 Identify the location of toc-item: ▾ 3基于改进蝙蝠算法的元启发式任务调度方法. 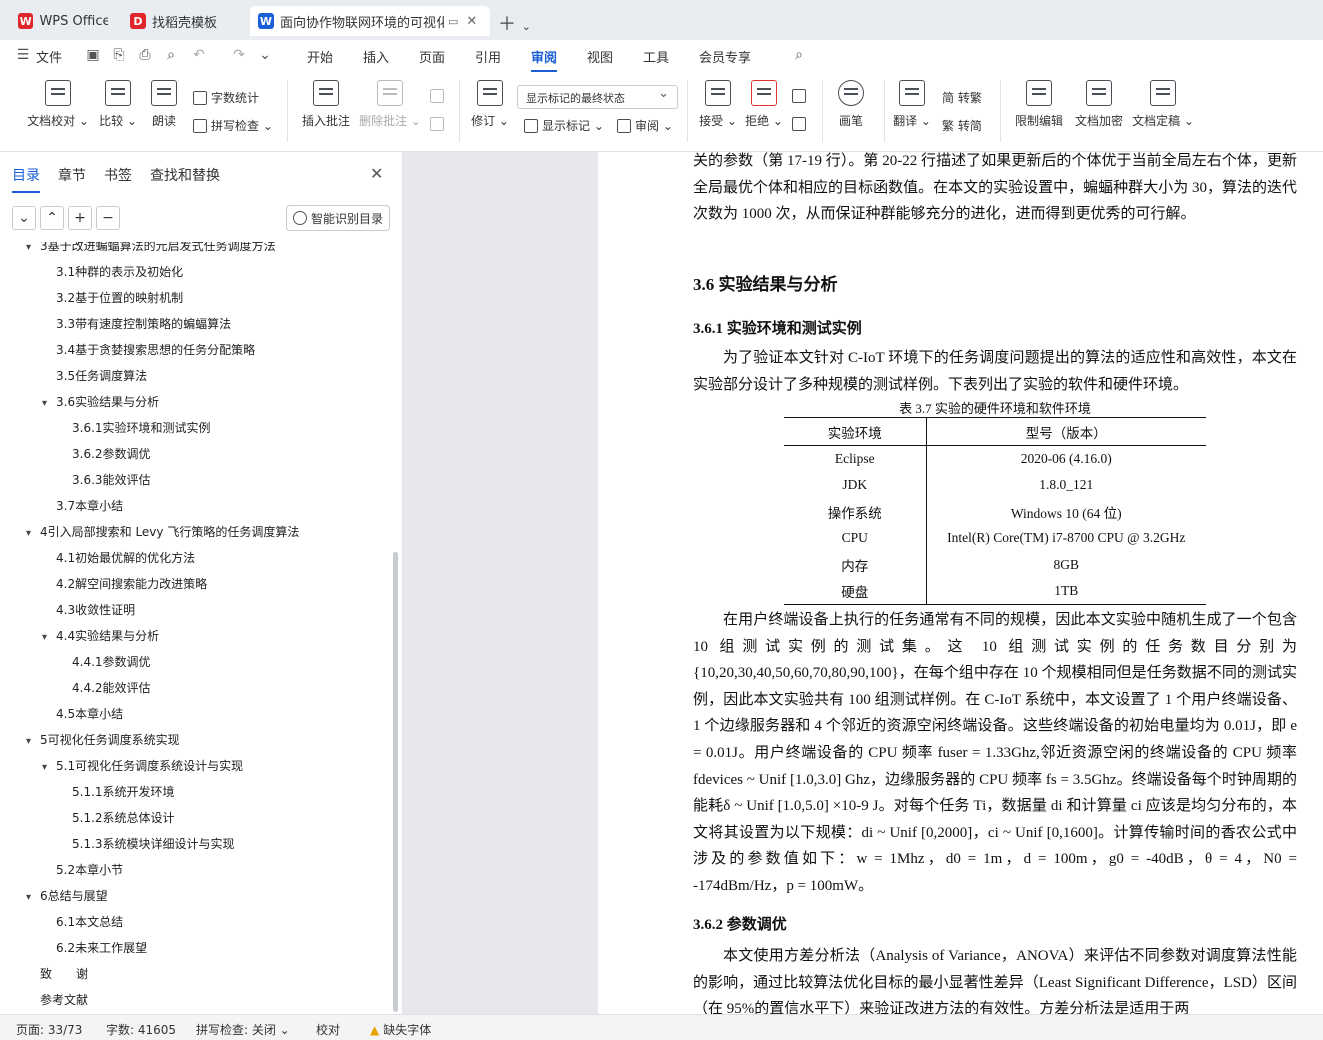
(151, 249).